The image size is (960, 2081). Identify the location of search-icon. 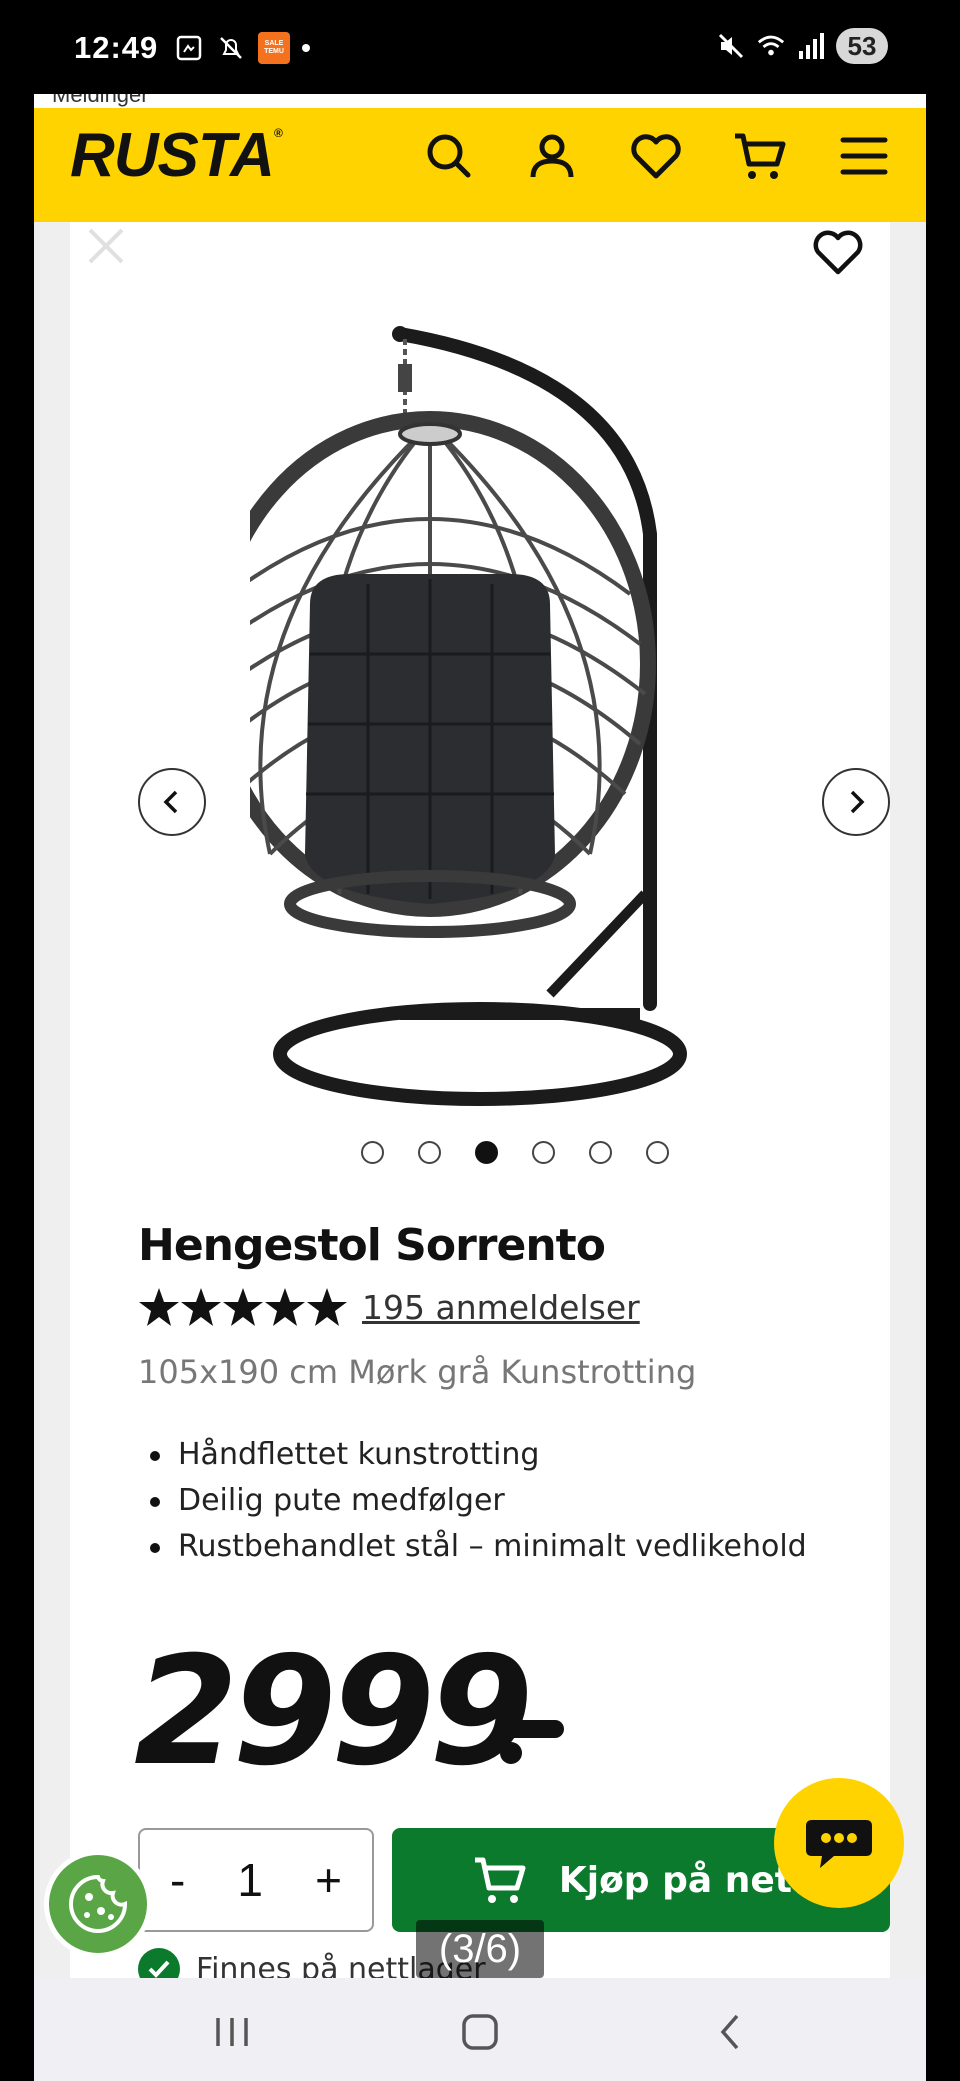
(449, 156).